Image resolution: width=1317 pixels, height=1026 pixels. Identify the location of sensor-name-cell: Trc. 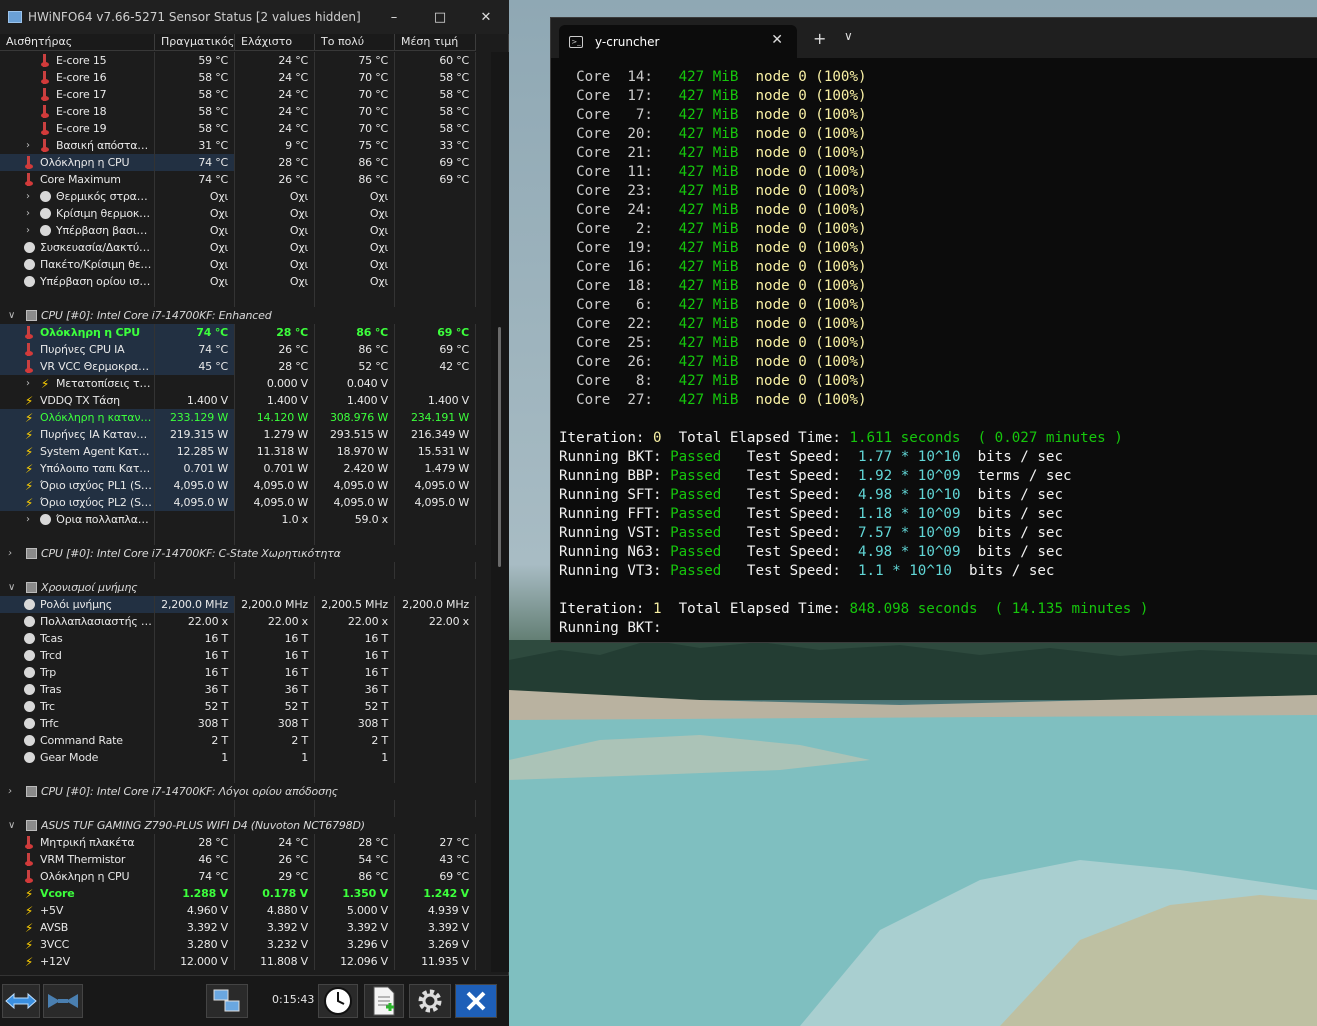
(77, 706).